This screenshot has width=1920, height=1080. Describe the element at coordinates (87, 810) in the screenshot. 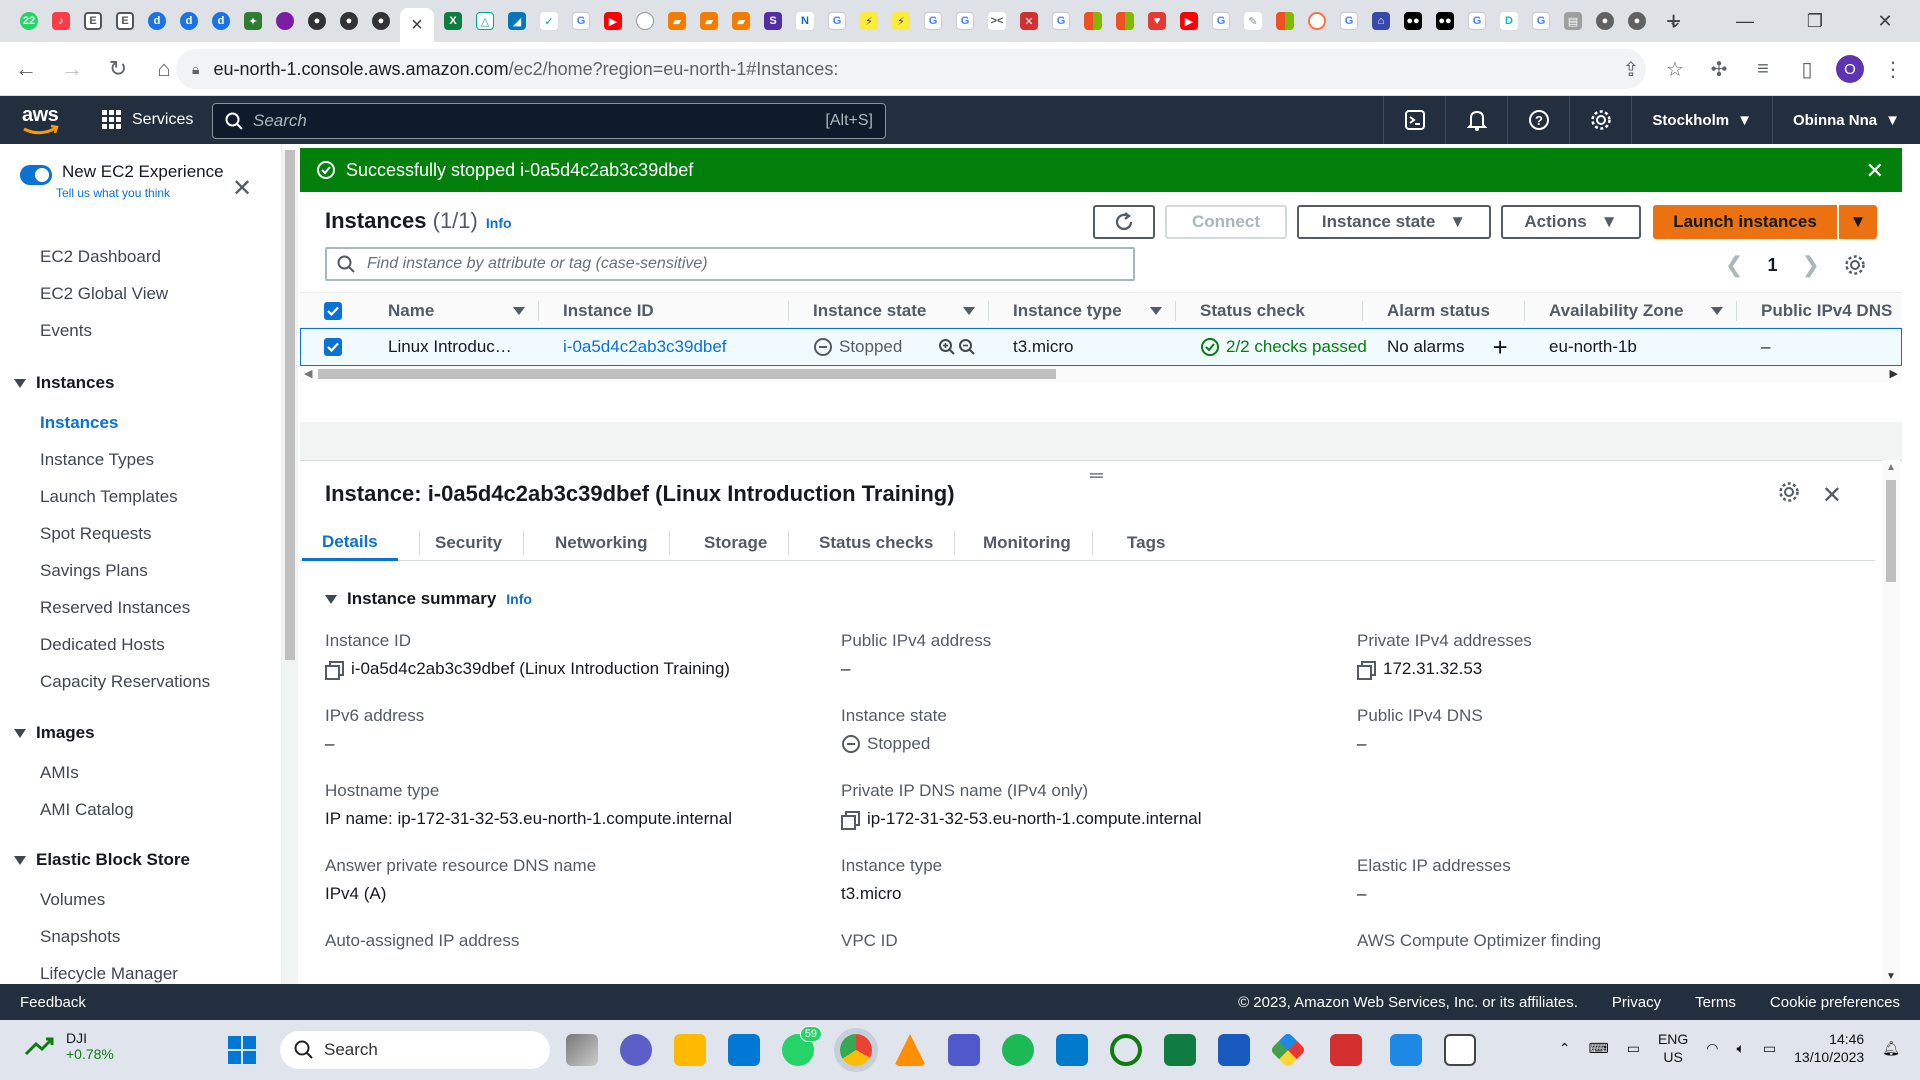

I see `sidebar-item-ami-catalog: AMI Catalog` at that location.